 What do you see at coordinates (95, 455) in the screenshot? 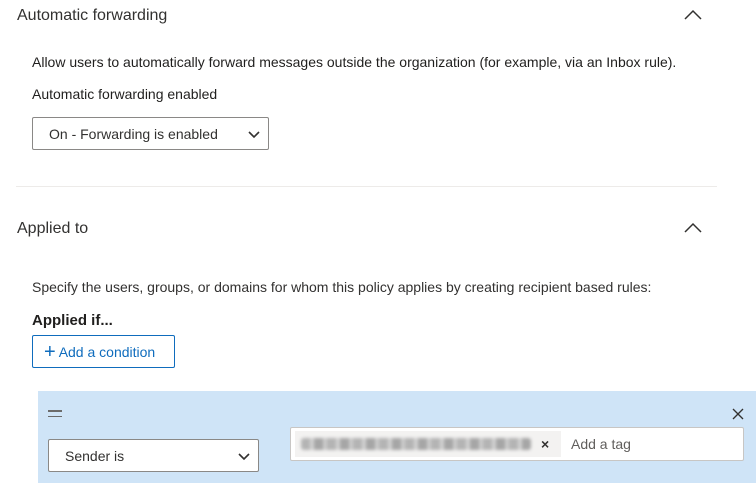
I see `condition-type-value: Sender is` at bounding box center [95, 455].